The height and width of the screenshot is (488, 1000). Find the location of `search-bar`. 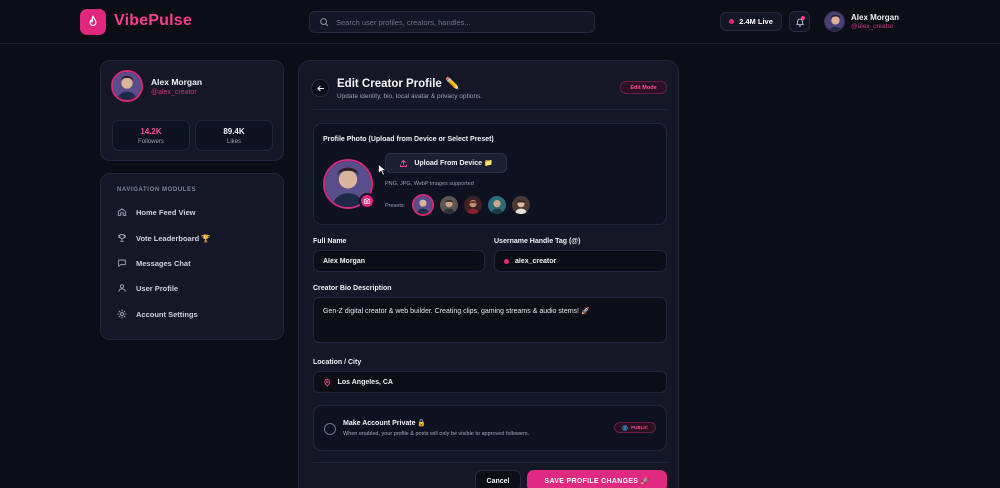

search-bar is located at coordinates (452, 22).